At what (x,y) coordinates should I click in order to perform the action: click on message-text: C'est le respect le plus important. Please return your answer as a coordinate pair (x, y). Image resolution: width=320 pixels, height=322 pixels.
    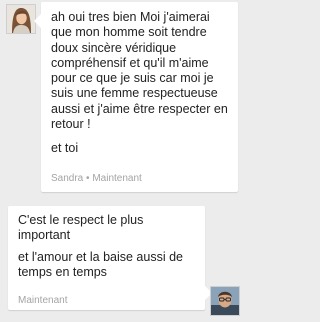
    Looking at the image, I should click on (81, 228).